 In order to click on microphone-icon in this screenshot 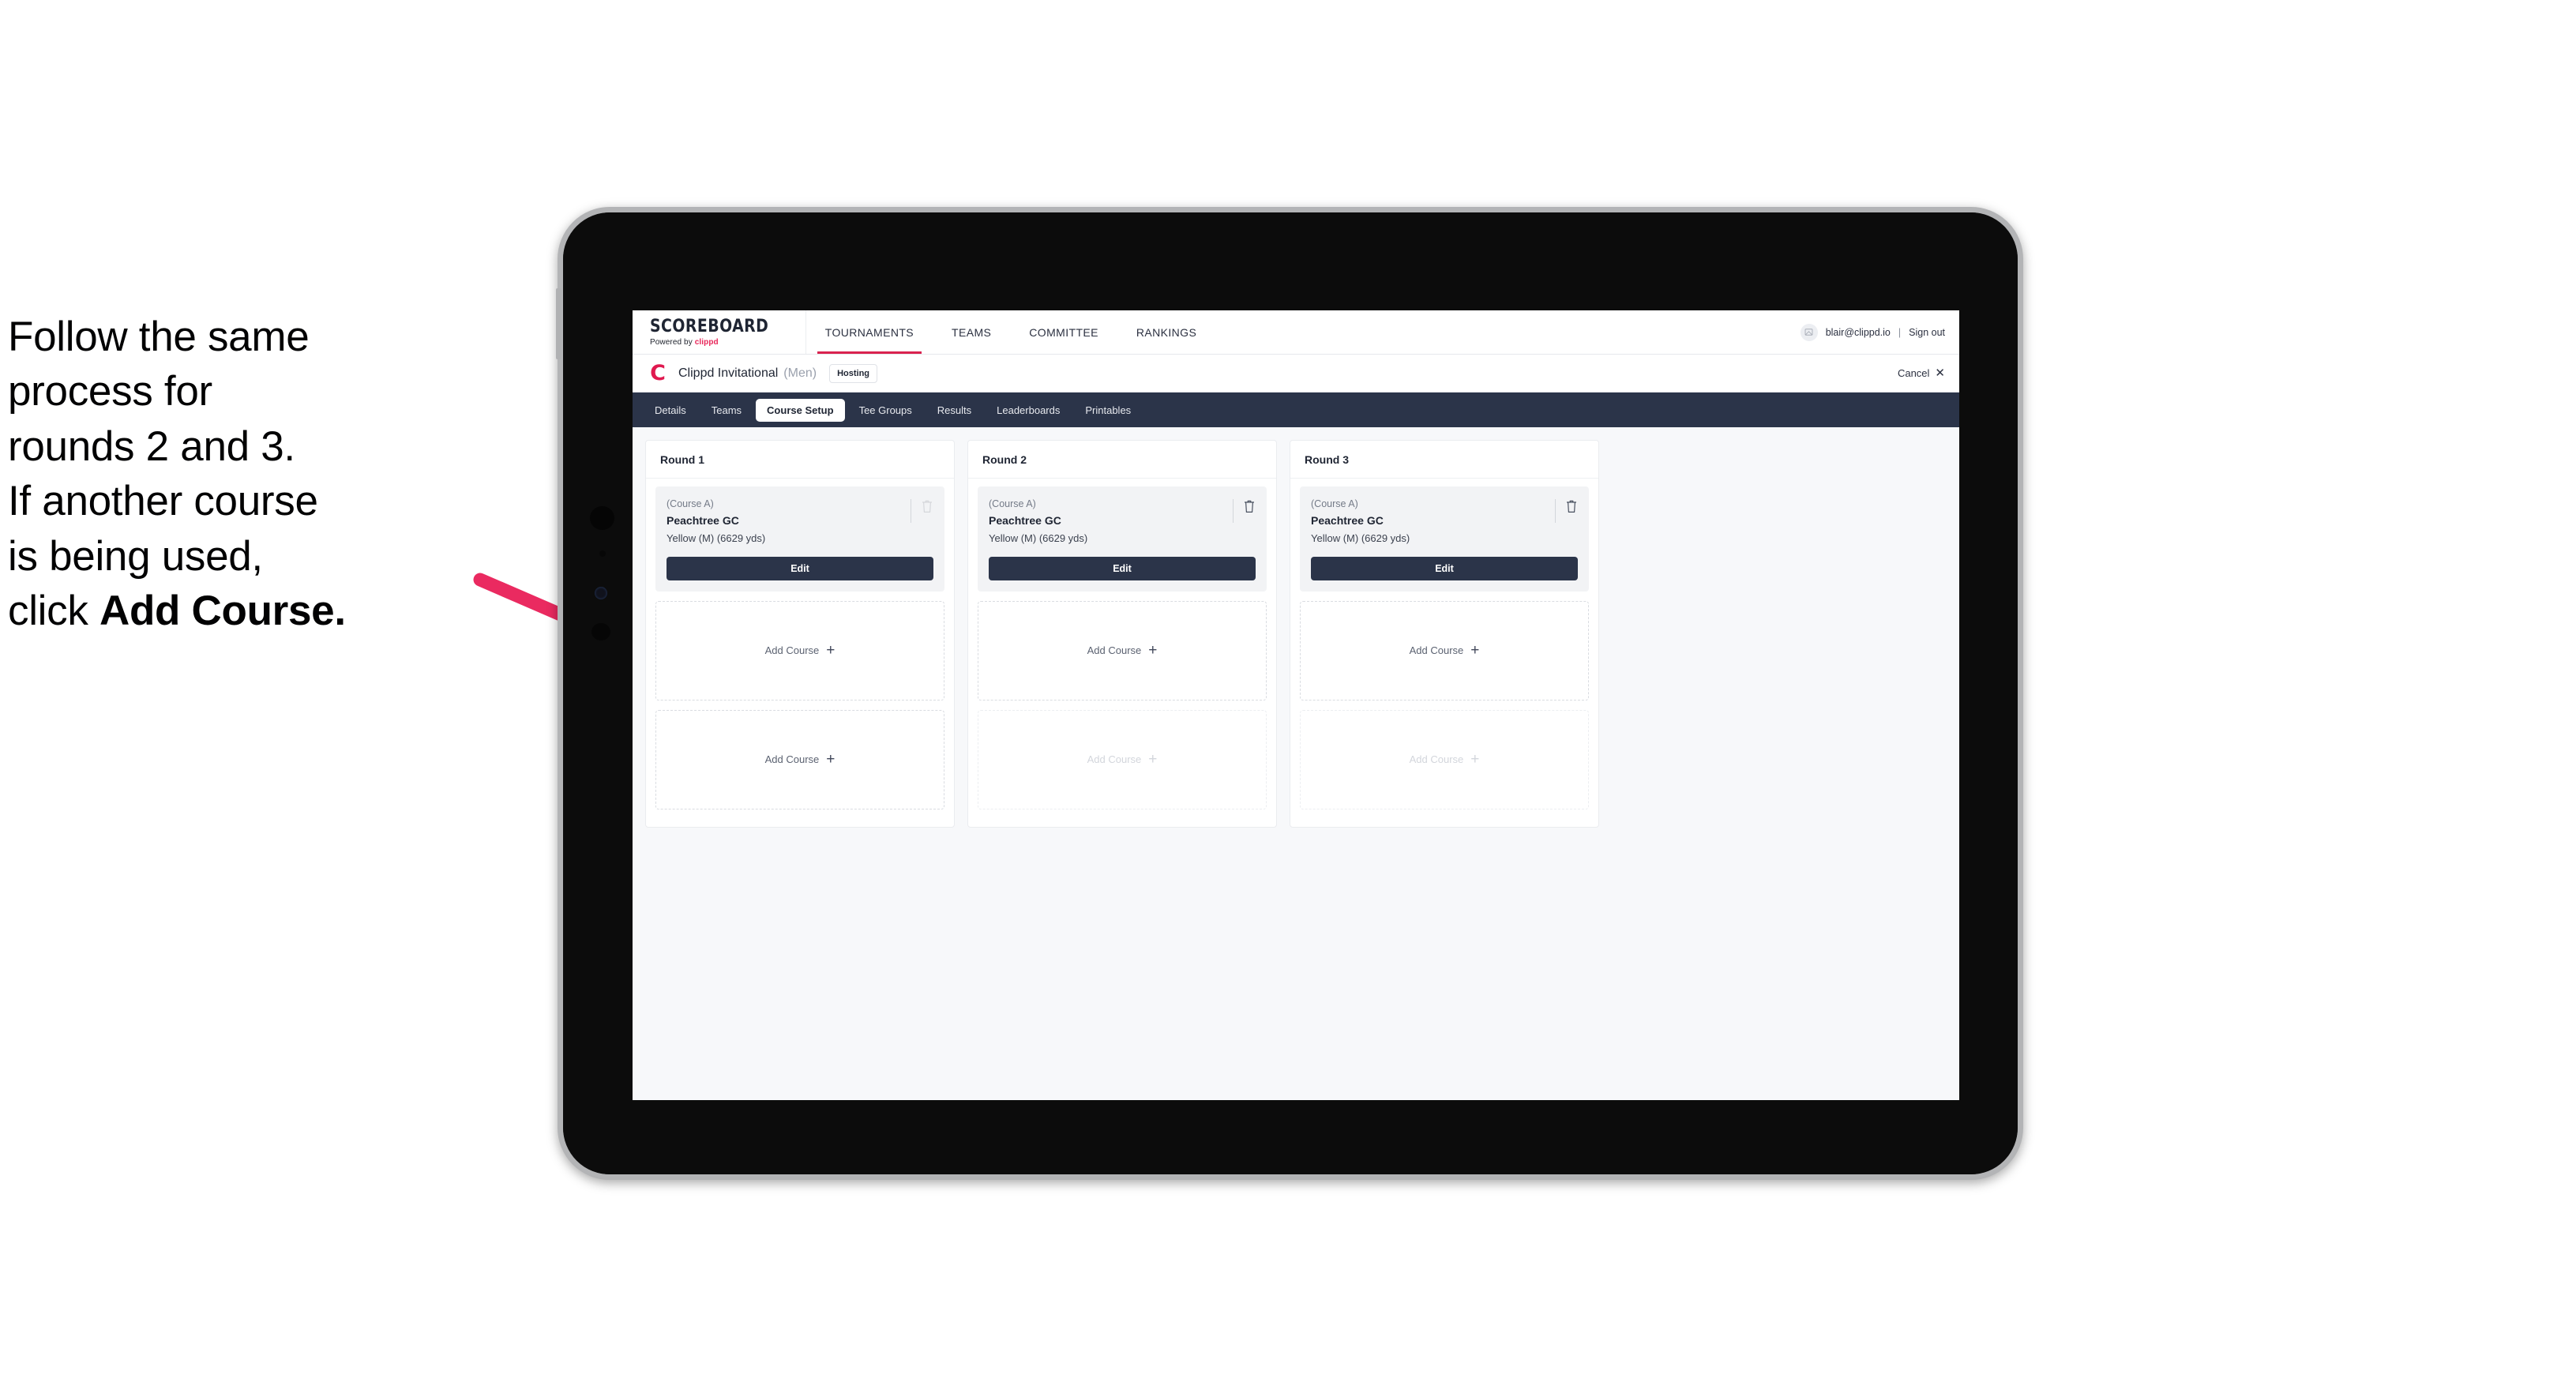, I will do `click(600, 631)`.